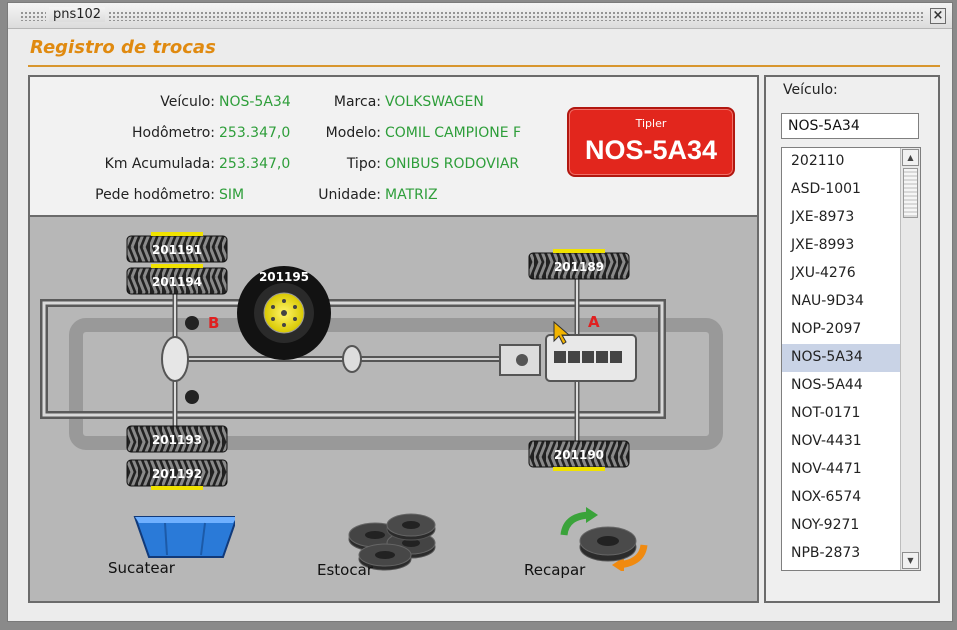 Image resolution: width=957 pixels, height=630 pixels. I want to click on stock-button: Estocar, so click(380, 548).